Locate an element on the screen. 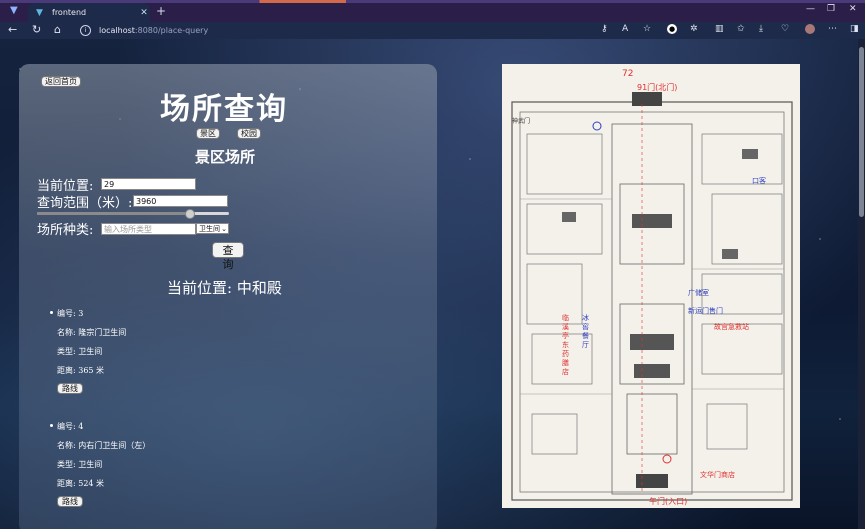  position-input: 29 is located at coordinates (148, 184).